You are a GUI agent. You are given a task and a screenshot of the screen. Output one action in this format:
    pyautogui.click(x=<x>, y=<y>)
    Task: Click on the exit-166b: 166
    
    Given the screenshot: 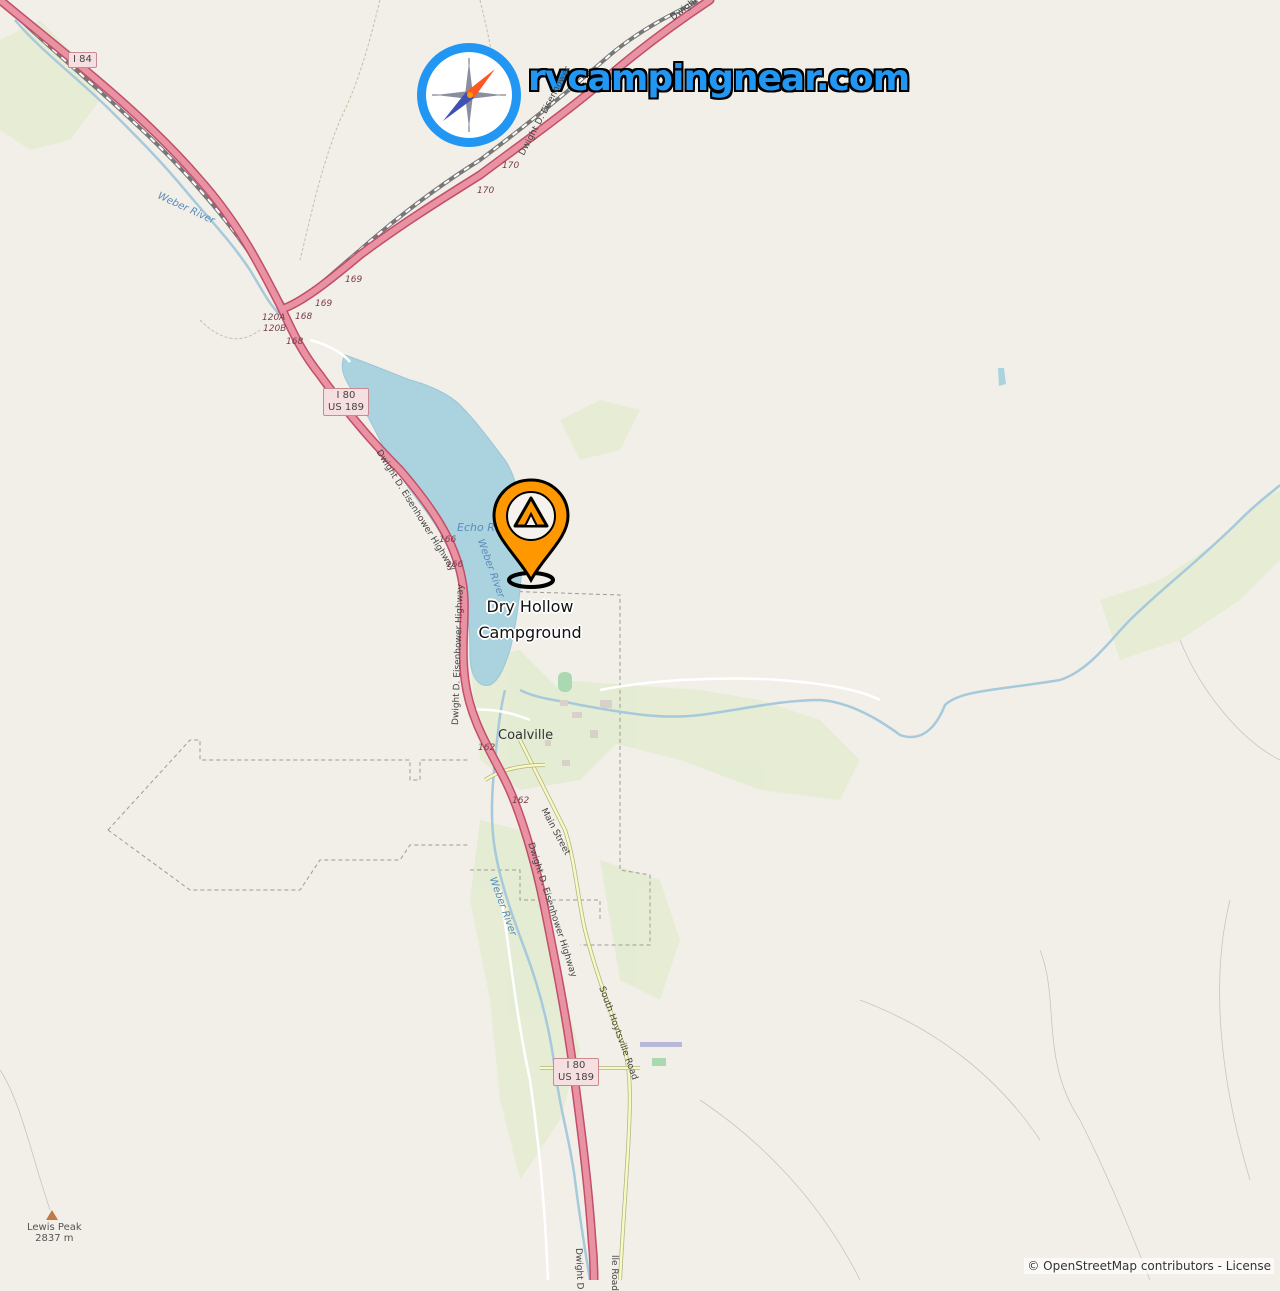 What is the action you would take?
    pyautogui.click(x=455, y=565)
    